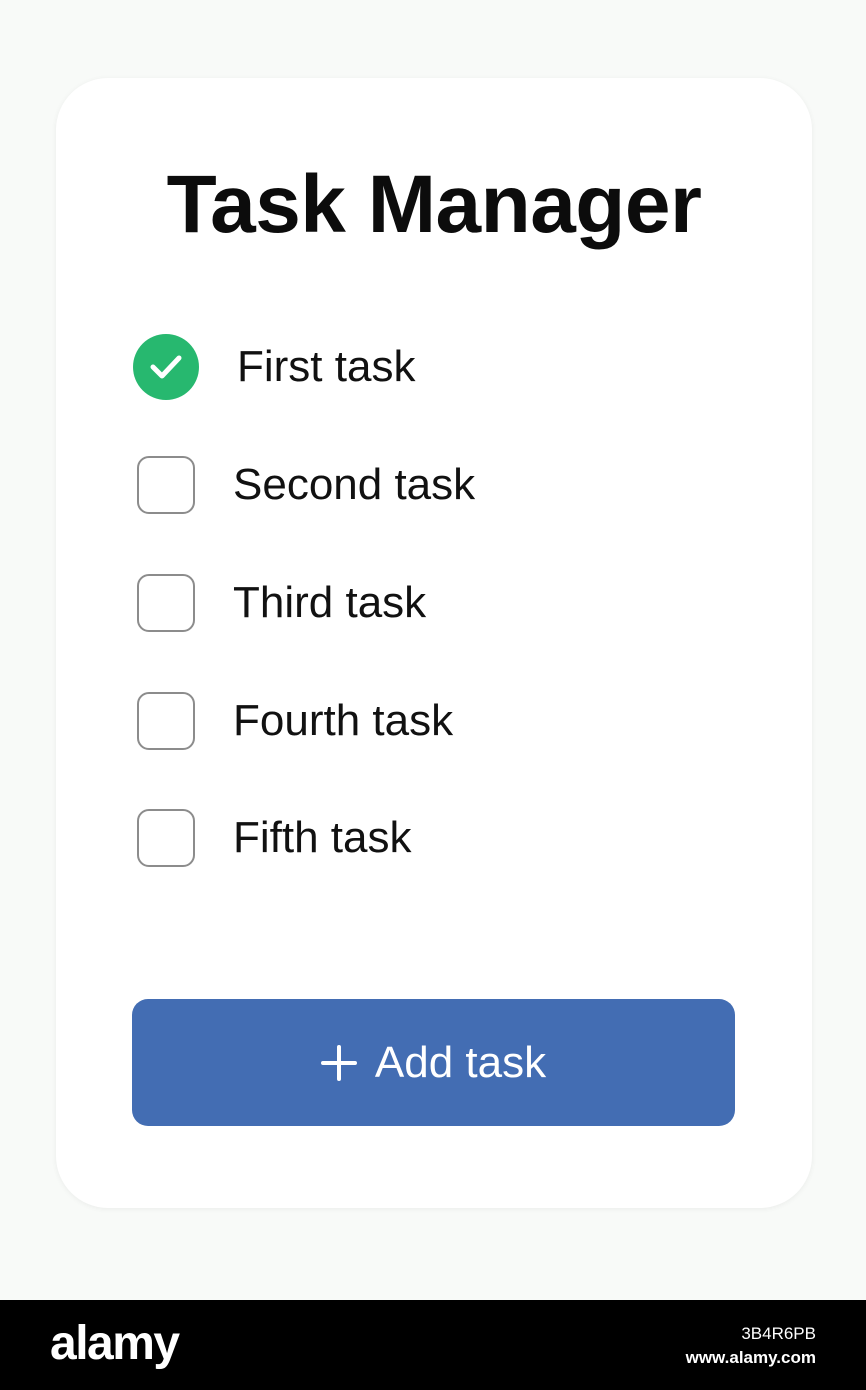 The image size is (866, 1390). Describe the element at coordinates (434, 204) in the screenshot. I see `page-title: Task Manager` at that location.